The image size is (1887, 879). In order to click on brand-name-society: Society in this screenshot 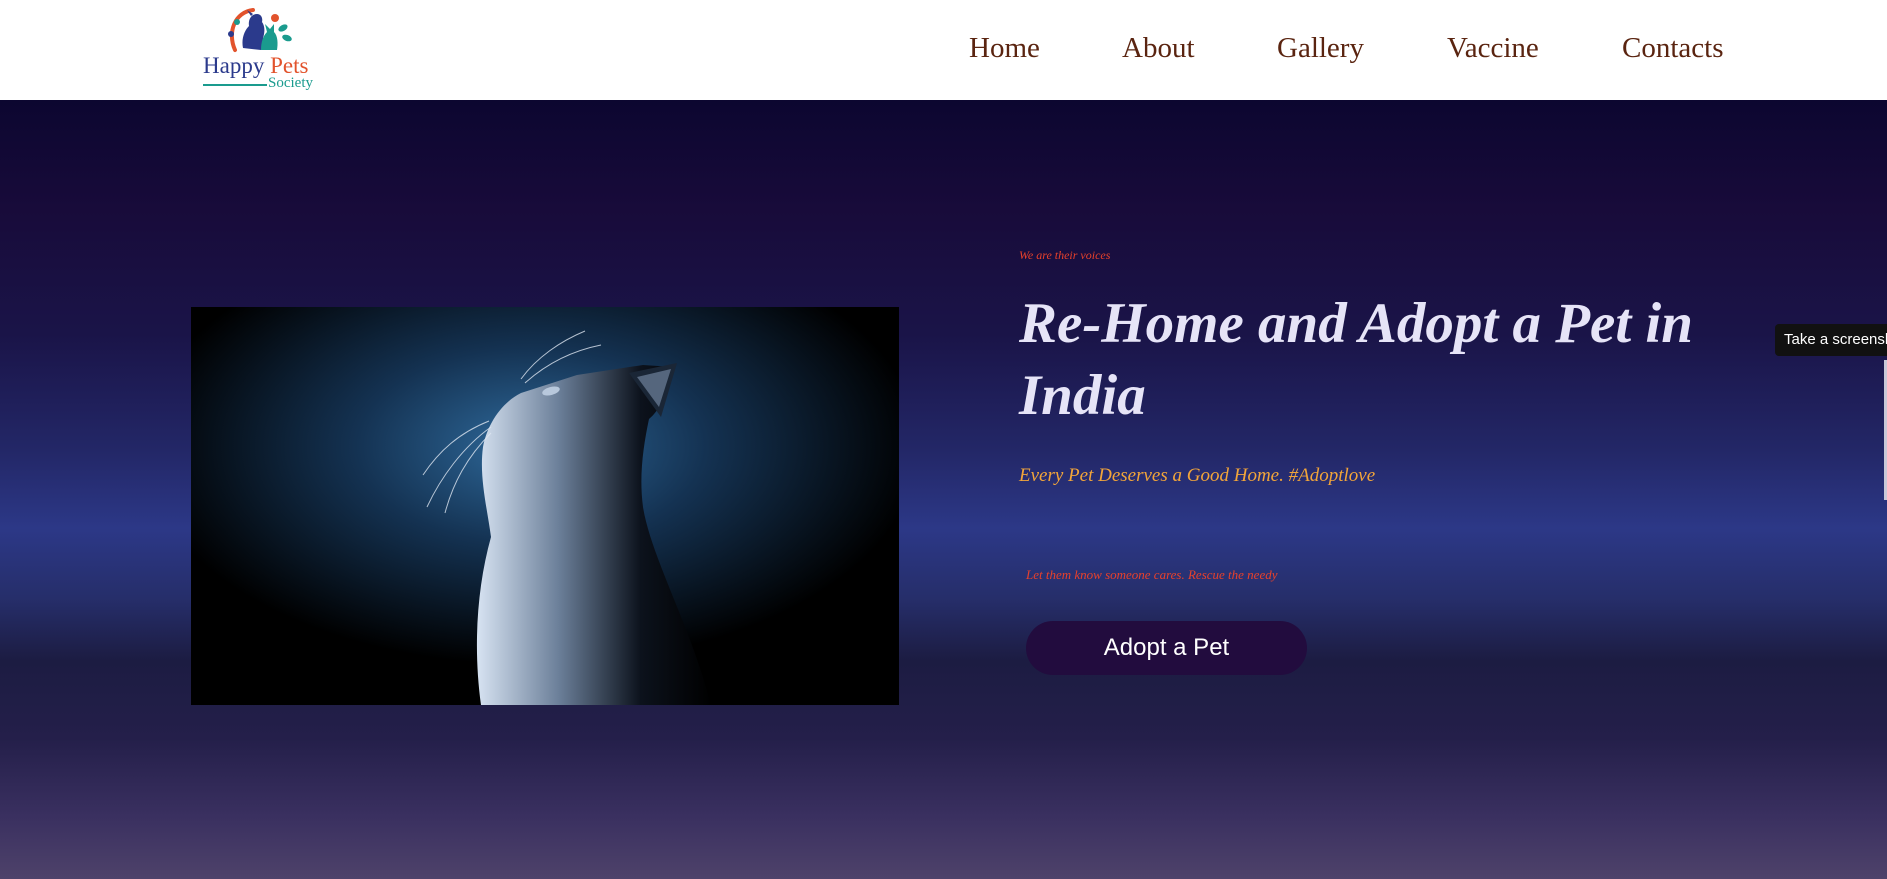, I will do `click(290, 83)`.